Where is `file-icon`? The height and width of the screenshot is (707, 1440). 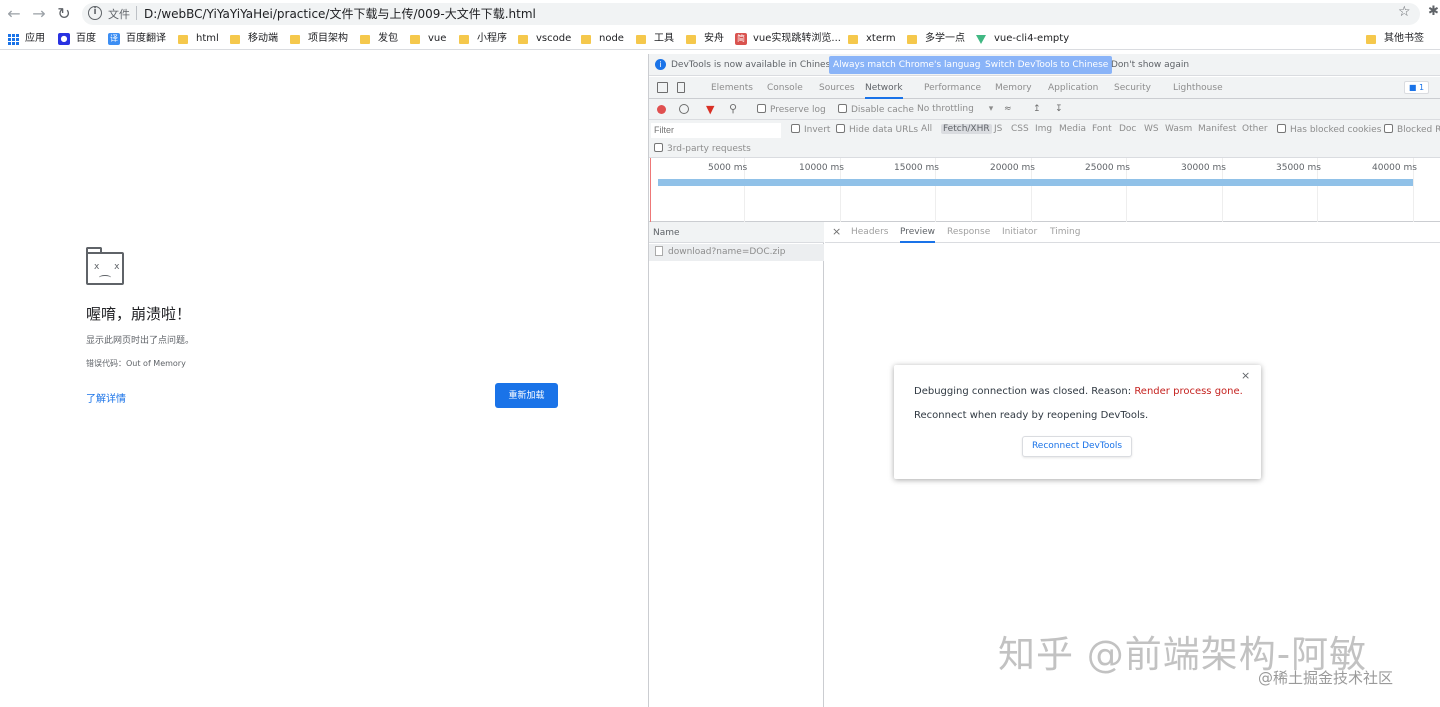 file-icon is located at coordinates (659, 251).